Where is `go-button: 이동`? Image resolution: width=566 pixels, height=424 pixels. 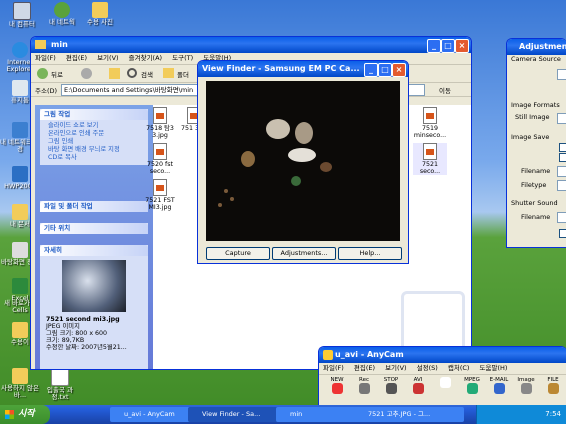
go-button: 이동 is located at coordinates (445, 90).